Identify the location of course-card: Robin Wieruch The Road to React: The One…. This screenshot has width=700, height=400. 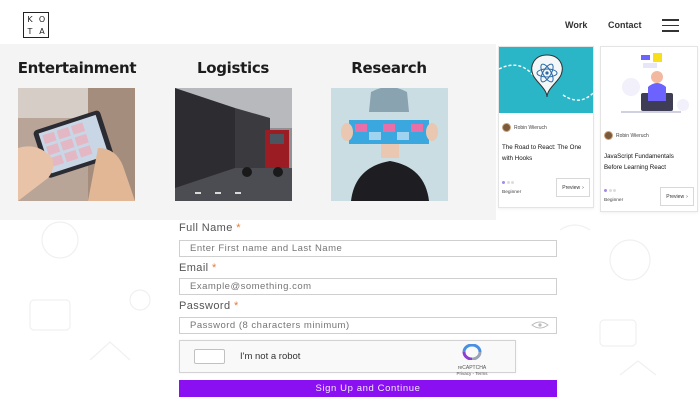
(546, 127).